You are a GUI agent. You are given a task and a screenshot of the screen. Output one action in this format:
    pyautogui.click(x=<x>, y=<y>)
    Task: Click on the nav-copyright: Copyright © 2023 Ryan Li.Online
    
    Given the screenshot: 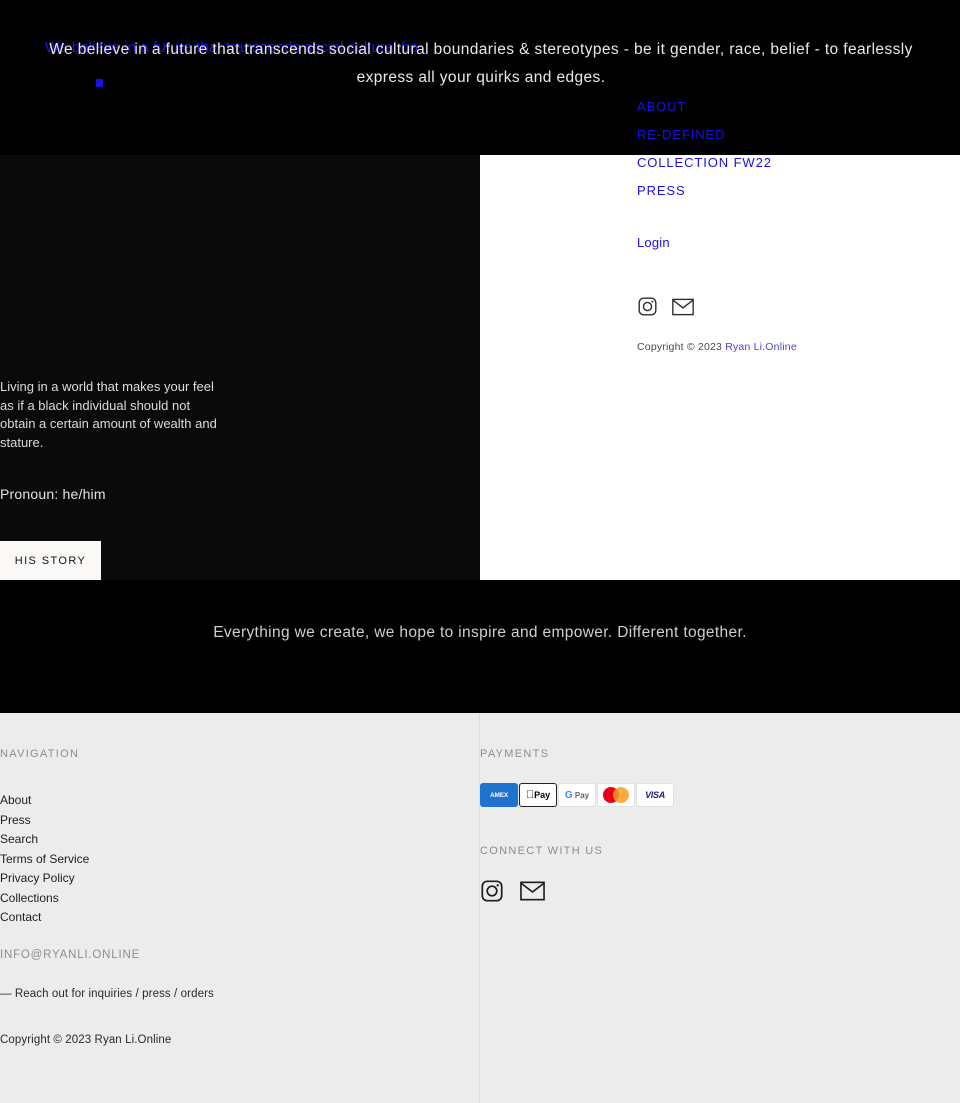 What is the action you would take?
    pyautogui.click(x=717, y=347)
    